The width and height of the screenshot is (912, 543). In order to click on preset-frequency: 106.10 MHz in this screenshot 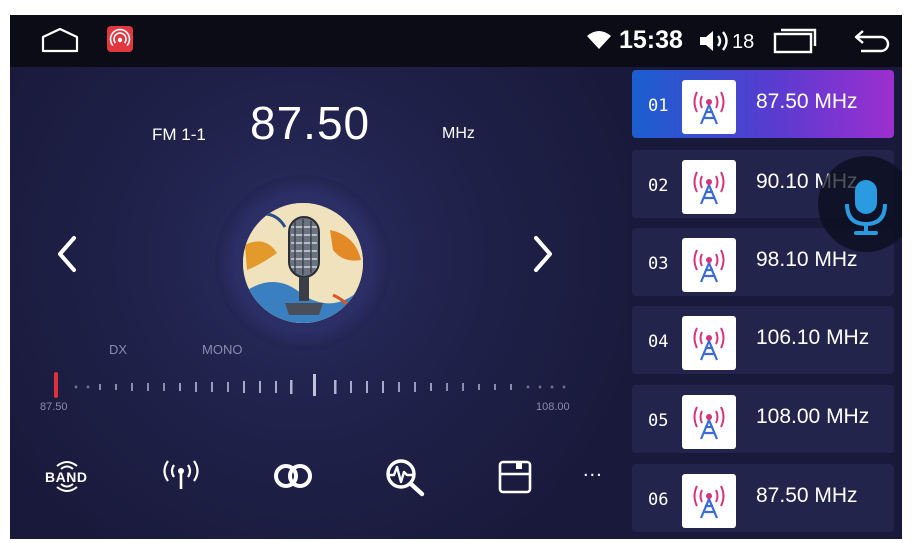, I will do `click(813, 337)`.